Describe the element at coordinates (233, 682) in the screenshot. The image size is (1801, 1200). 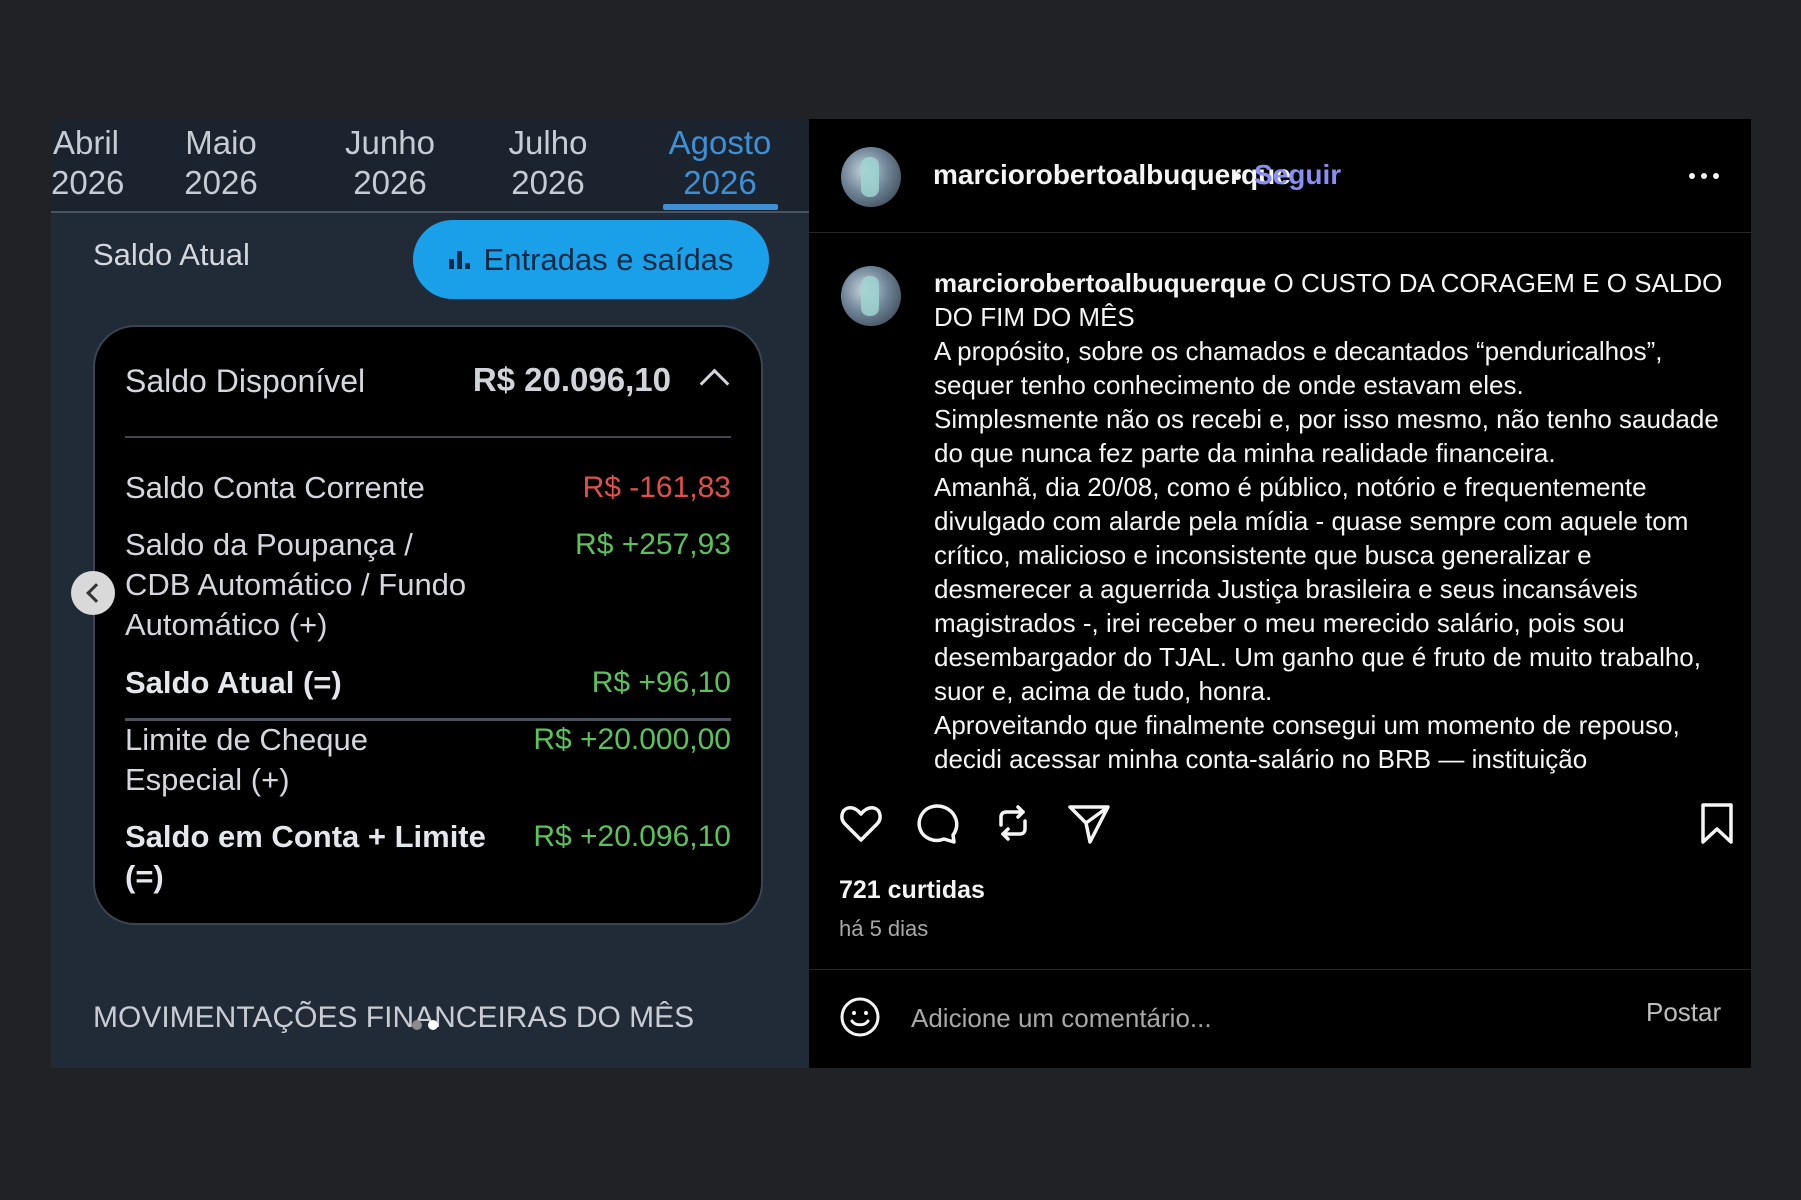
I see `saldo-atual-label: Saldo Atual (=)` at that location.